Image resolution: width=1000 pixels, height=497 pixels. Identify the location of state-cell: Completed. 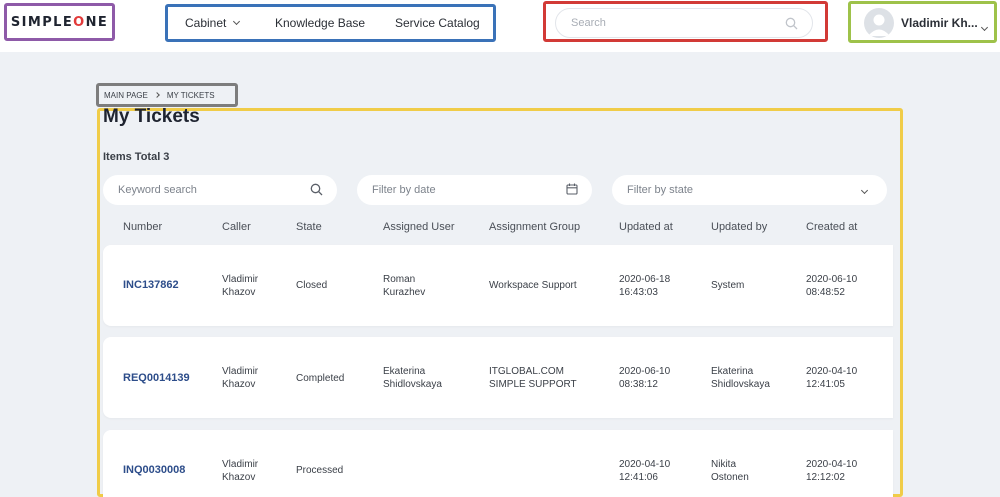
(320, 378).